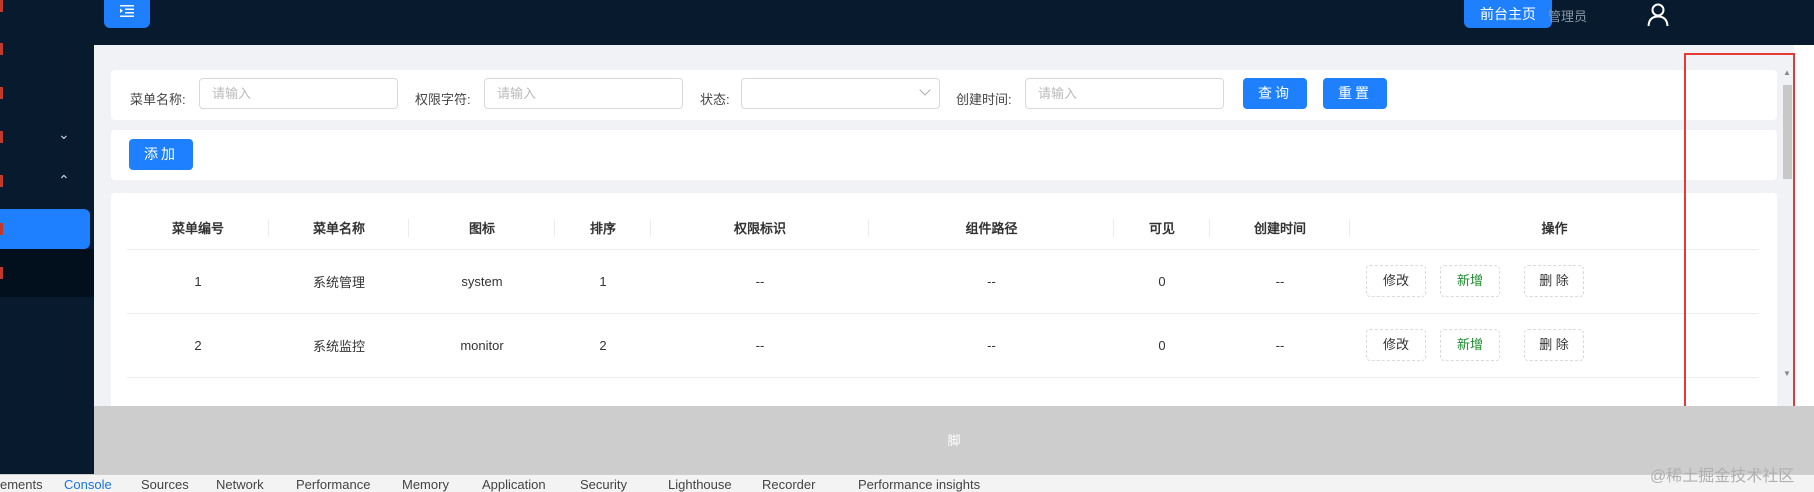  Describe the element at coordinates (1568, 16) in the screenshot. I see `user-name: 管理员` at that location.